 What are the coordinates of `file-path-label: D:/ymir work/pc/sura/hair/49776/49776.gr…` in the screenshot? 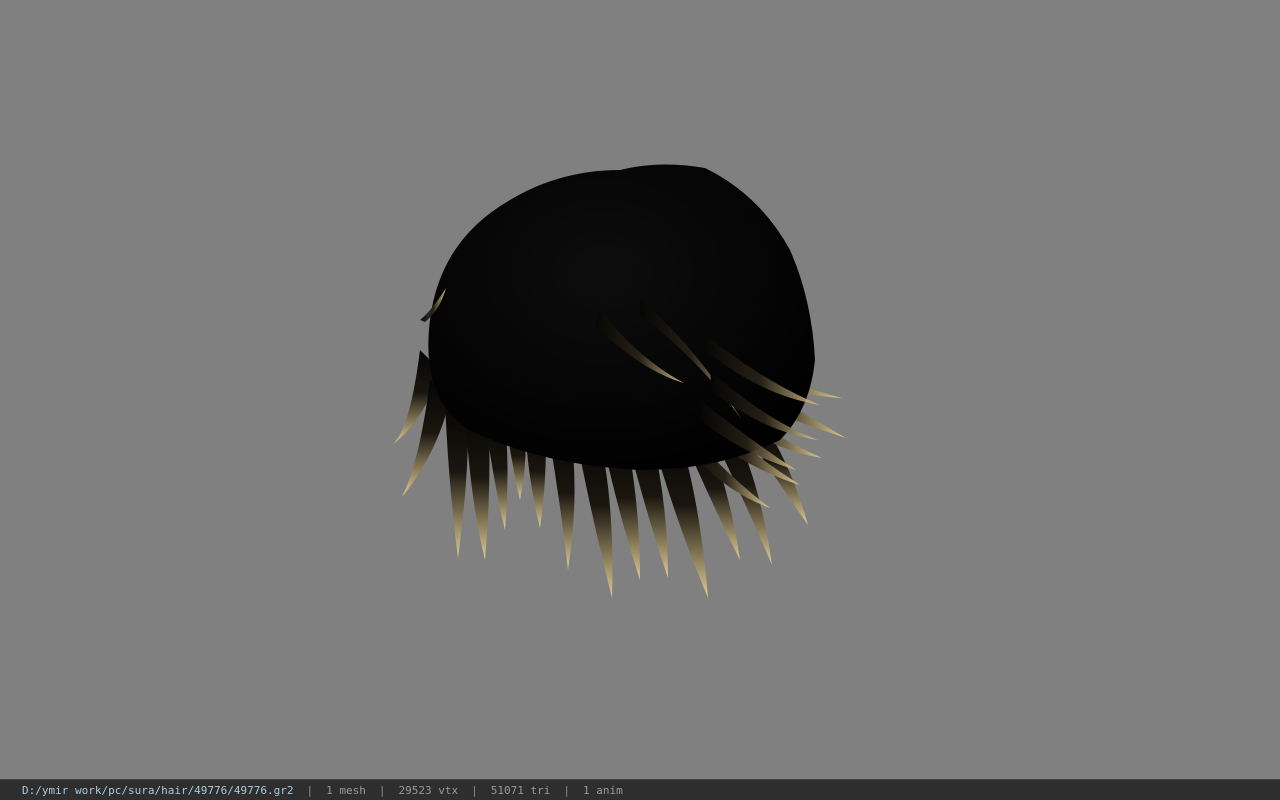 It's located at (158, 790).